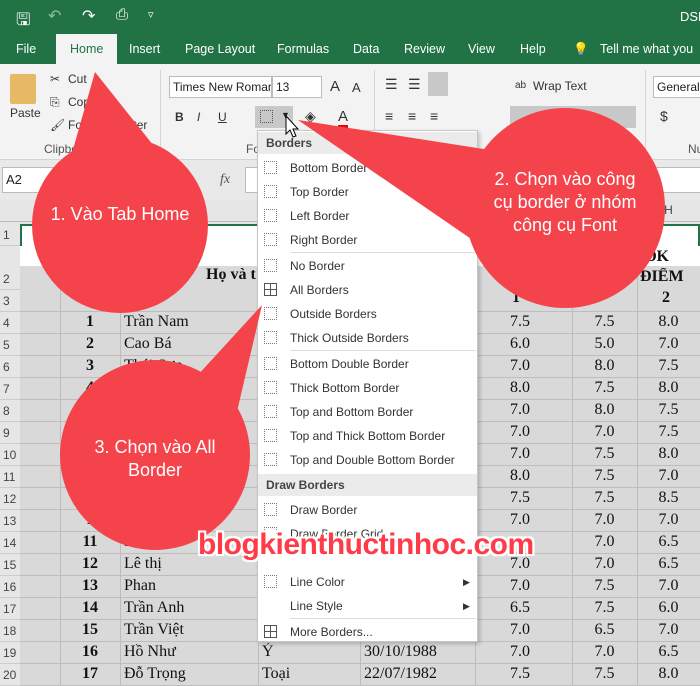 This screenshot has height=686, width=700. Describe the element at coordinates (366, 544) in the screenshot. I see `watermark: blogkienthuctinhoc.com` at that location.